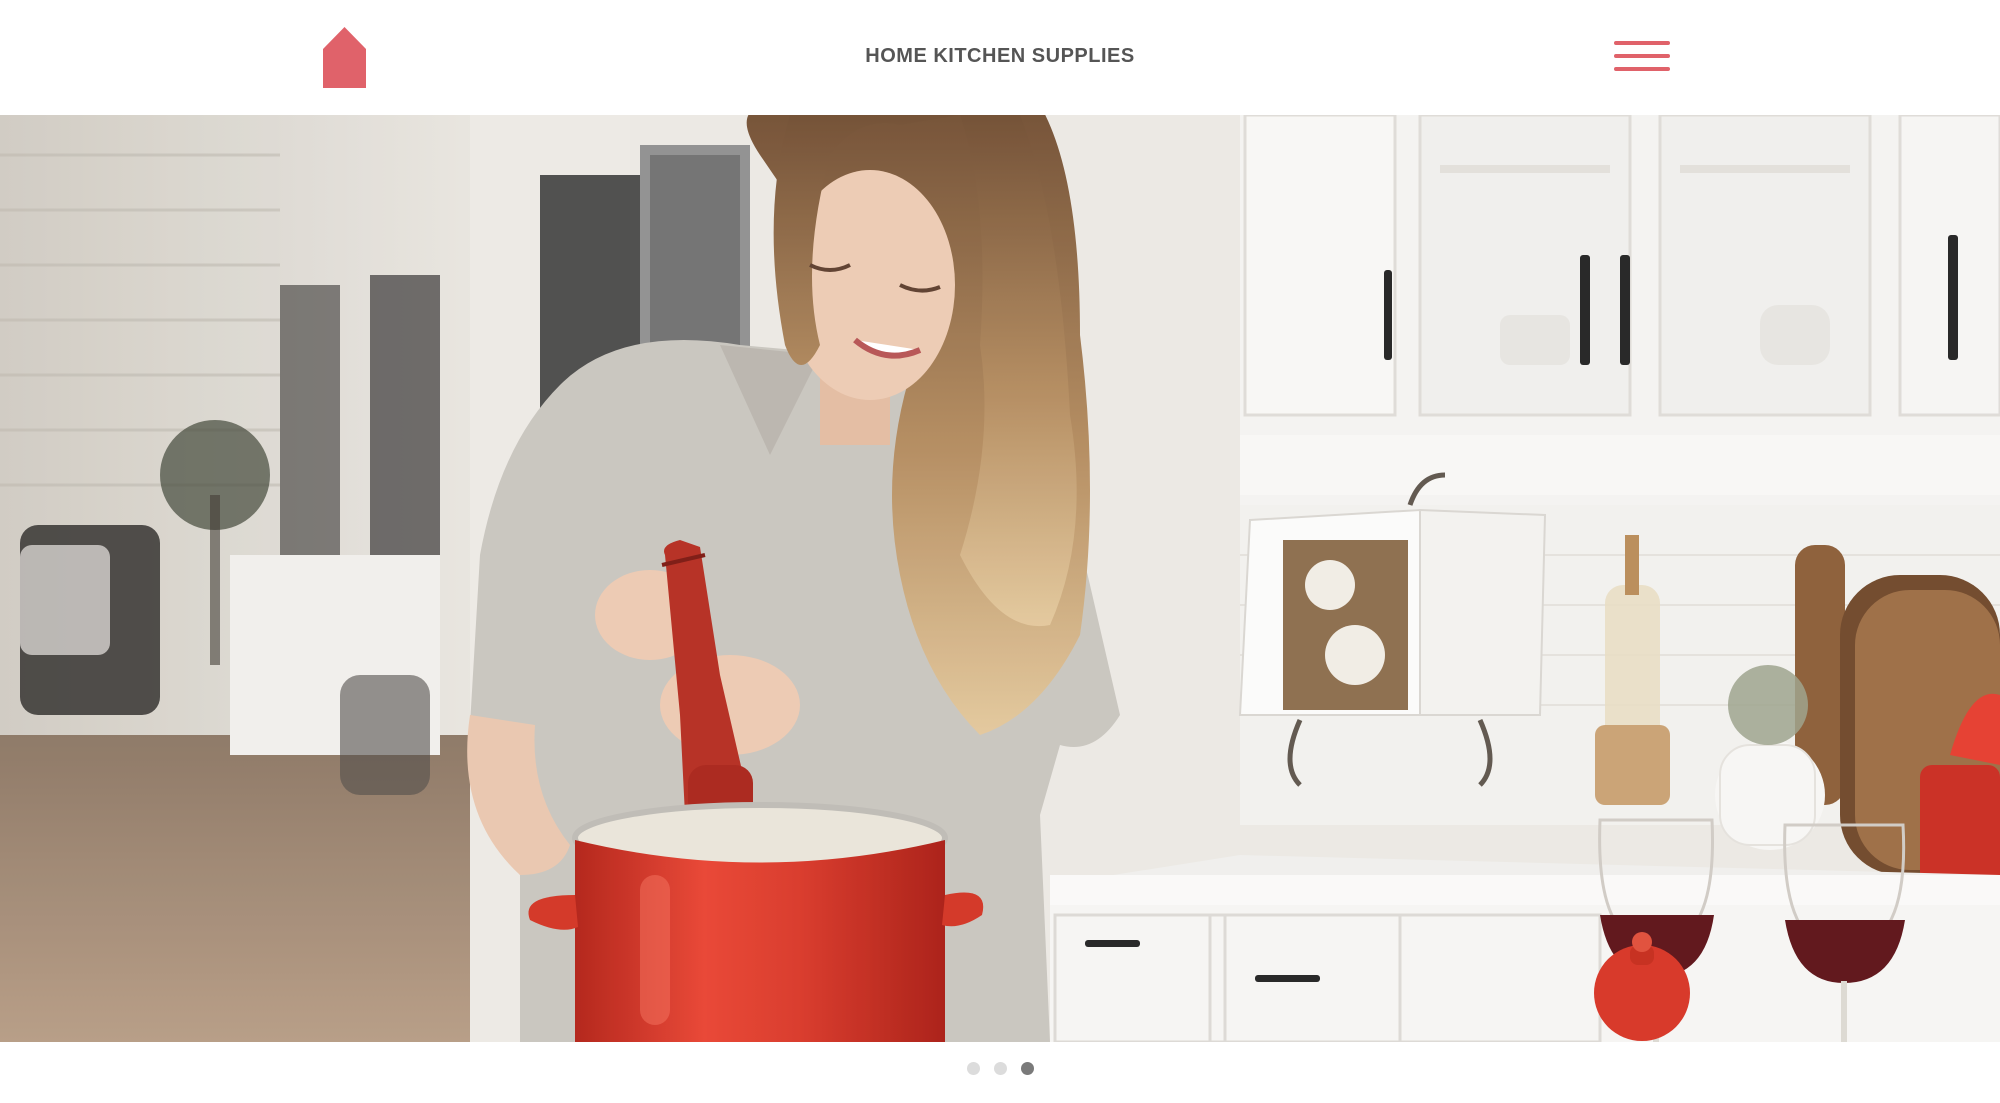 The image size is (2000, 1103). I want to click on carousel-dots, so click(1000, 1069).